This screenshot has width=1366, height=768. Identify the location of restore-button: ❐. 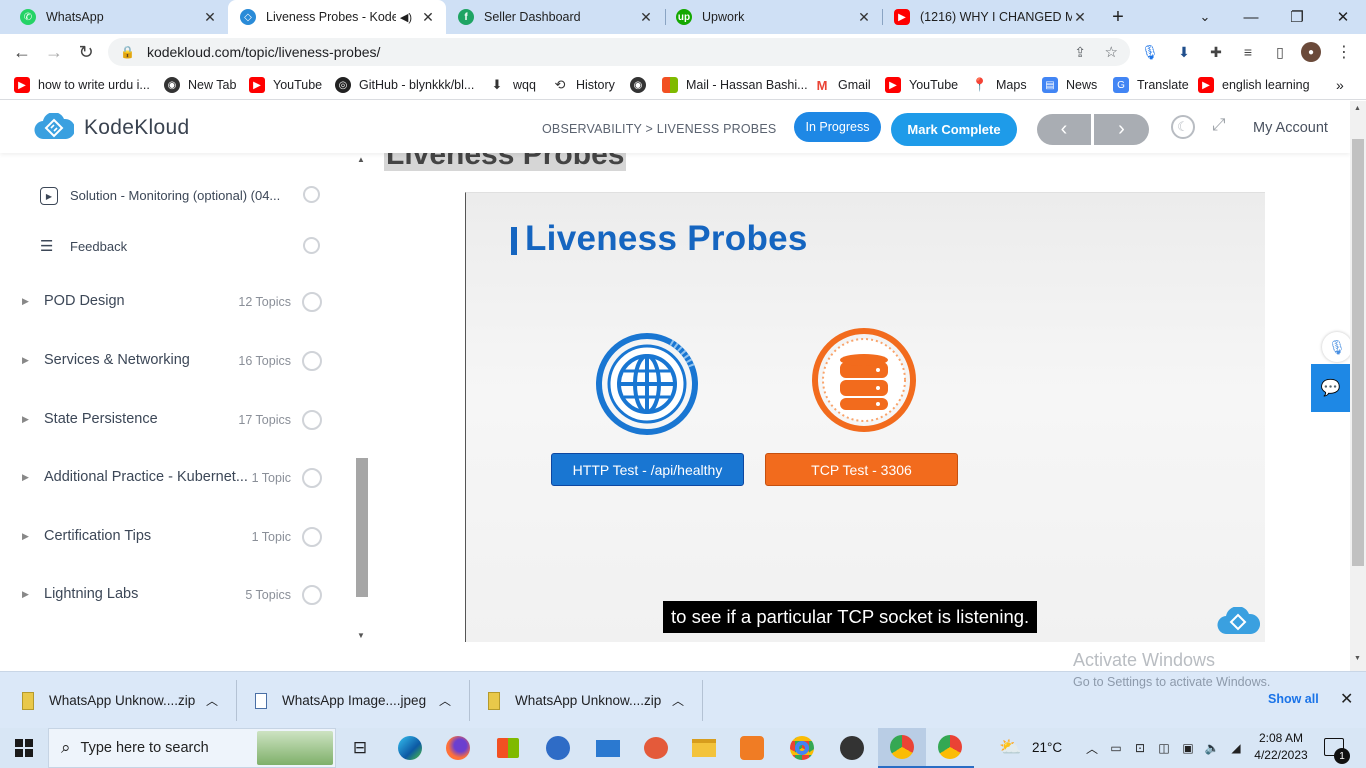
(1297, 17).